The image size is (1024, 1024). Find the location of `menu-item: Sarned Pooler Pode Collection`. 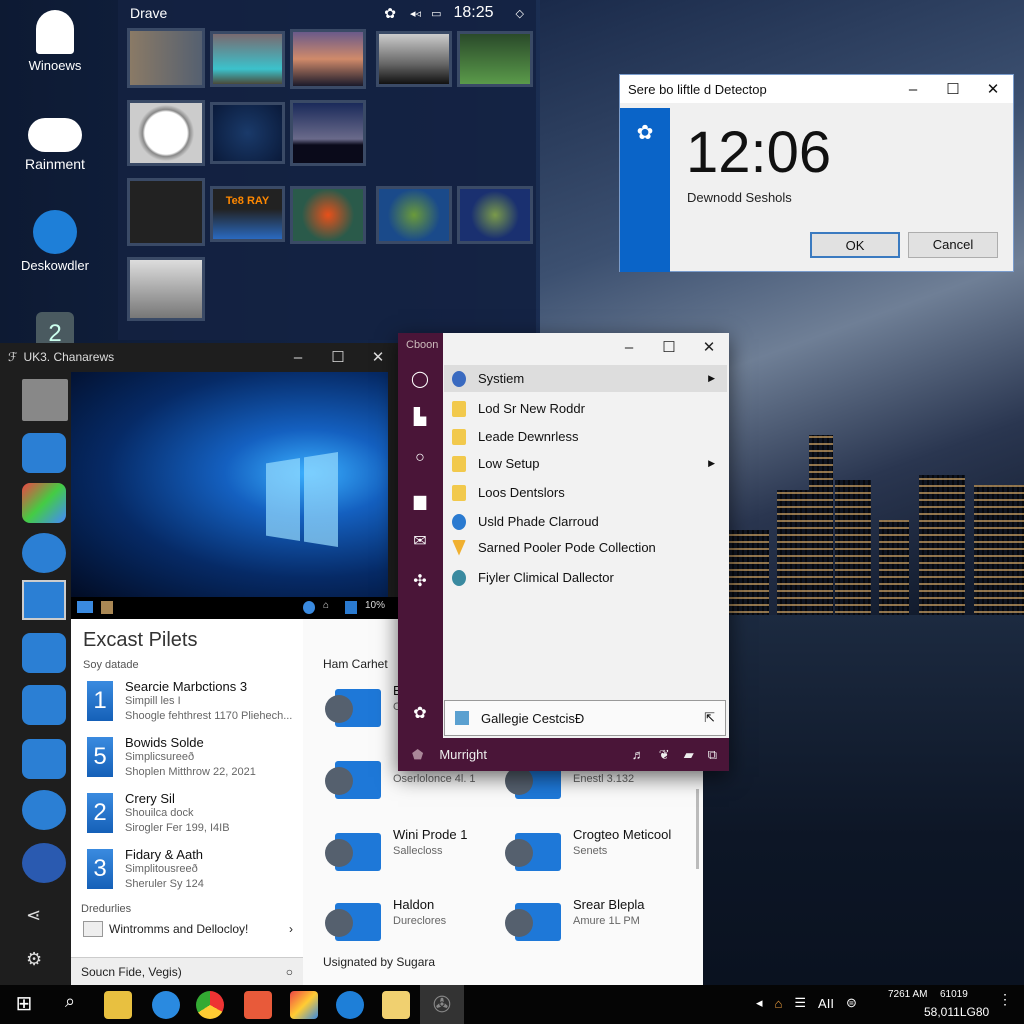

menu-item: Sarned Pooler Pode Collection is located at coordinates (585, 547).